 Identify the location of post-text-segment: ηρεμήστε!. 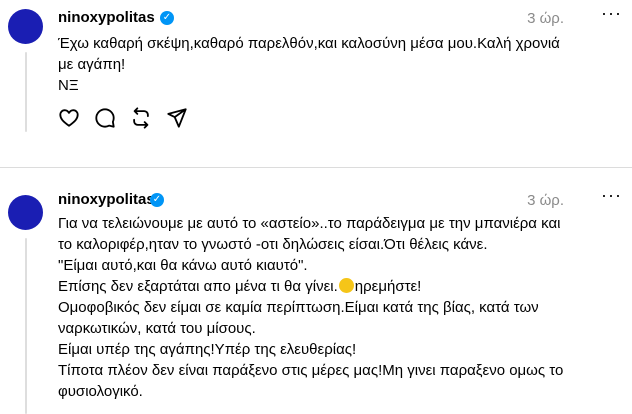
(388, 286).